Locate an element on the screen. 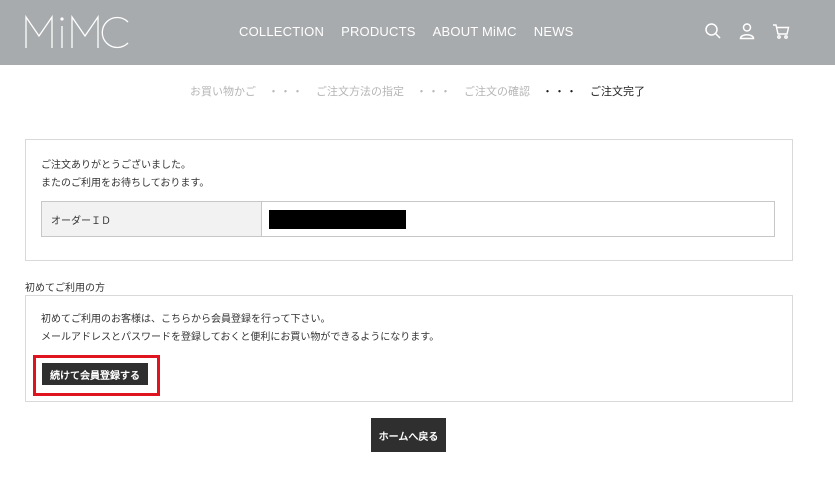 The image size is (835, 500). checkout-steps: お買い物かご ・・・ ご注文方法の指定 ・・・ ご注文の確認 ・・・ ご注文完了 is located at coordinates (417, 91).